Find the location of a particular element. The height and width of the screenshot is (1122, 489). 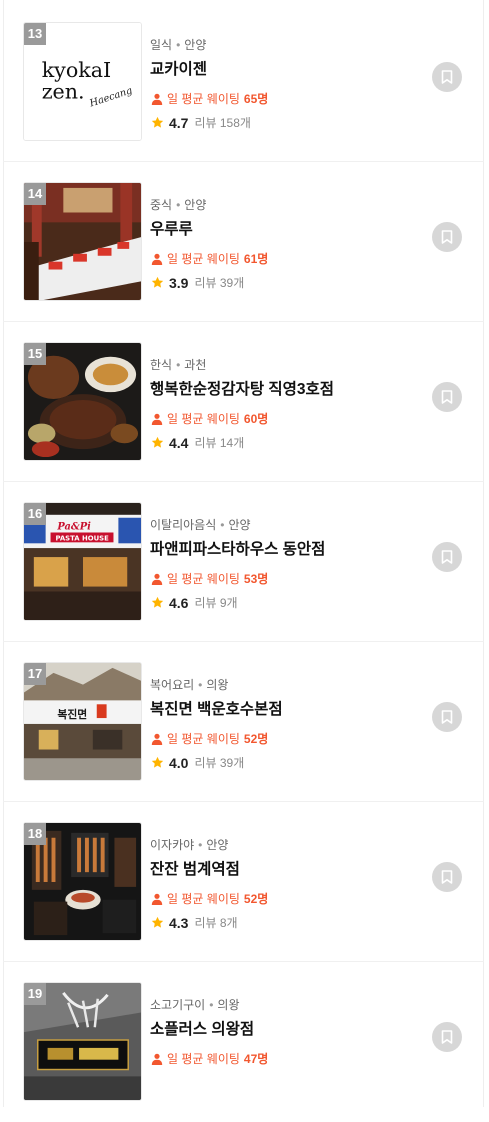

rank-badge: 14 is located at coordinates (35, 194).